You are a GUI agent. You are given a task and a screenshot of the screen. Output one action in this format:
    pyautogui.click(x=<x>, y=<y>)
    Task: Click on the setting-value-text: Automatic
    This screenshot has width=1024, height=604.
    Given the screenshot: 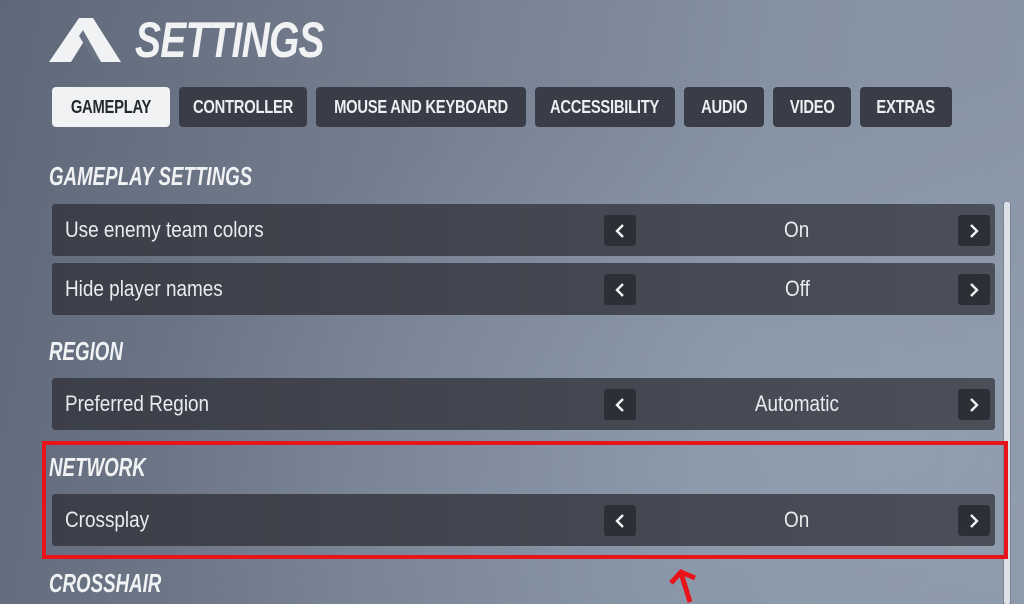 What is the action you would take?
    pyautogui.click(x=797, y=403)
    